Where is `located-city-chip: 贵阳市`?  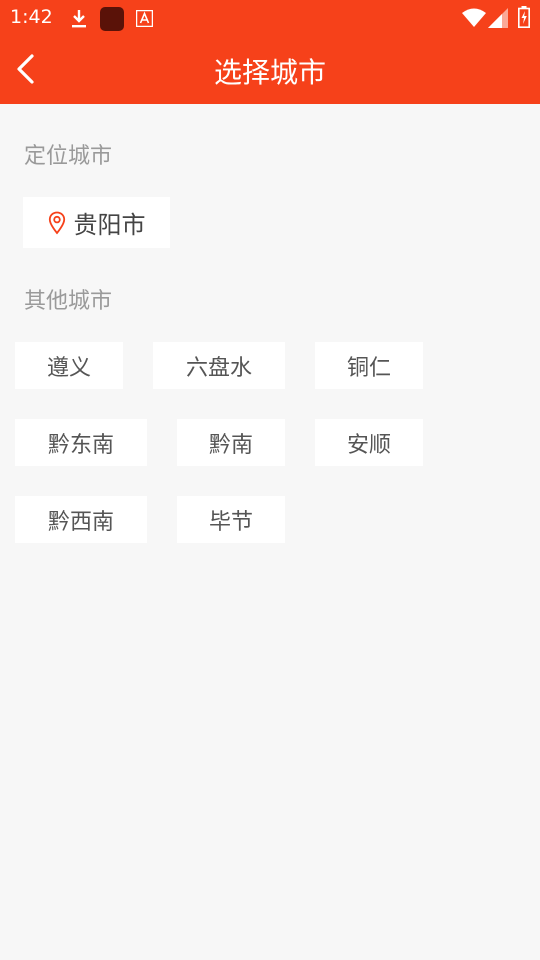 located-city-chip: 贵阳市 is located at coordinates (96, 222).